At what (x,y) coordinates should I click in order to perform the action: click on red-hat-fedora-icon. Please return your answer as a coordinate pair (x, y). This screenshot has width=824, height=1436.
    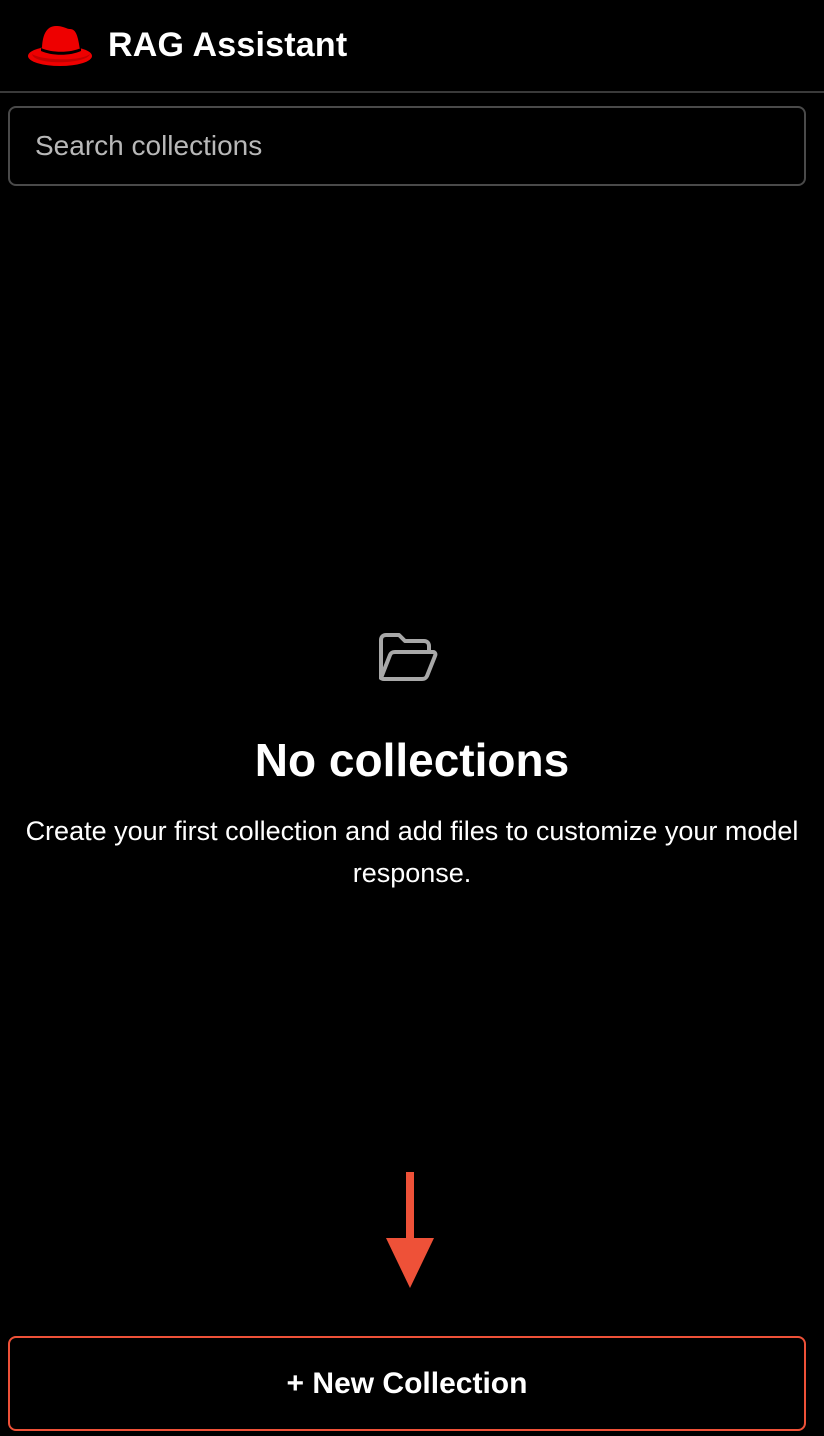
    Looking at the image, I should click on (60, 46).